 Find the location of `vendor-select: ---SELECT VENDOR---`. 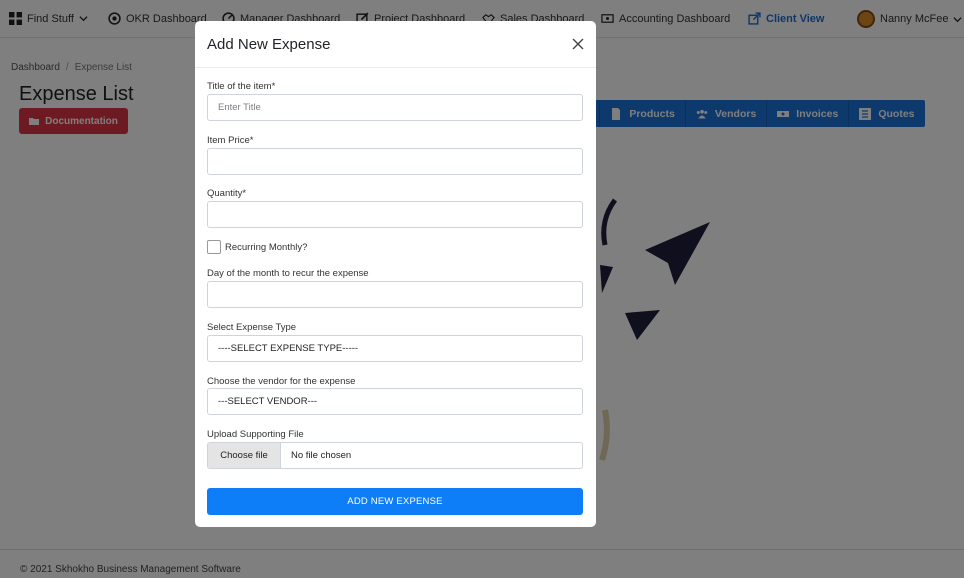

vendor-select: ---SELECT VENDOR--- is located at coordinates (395, 401).